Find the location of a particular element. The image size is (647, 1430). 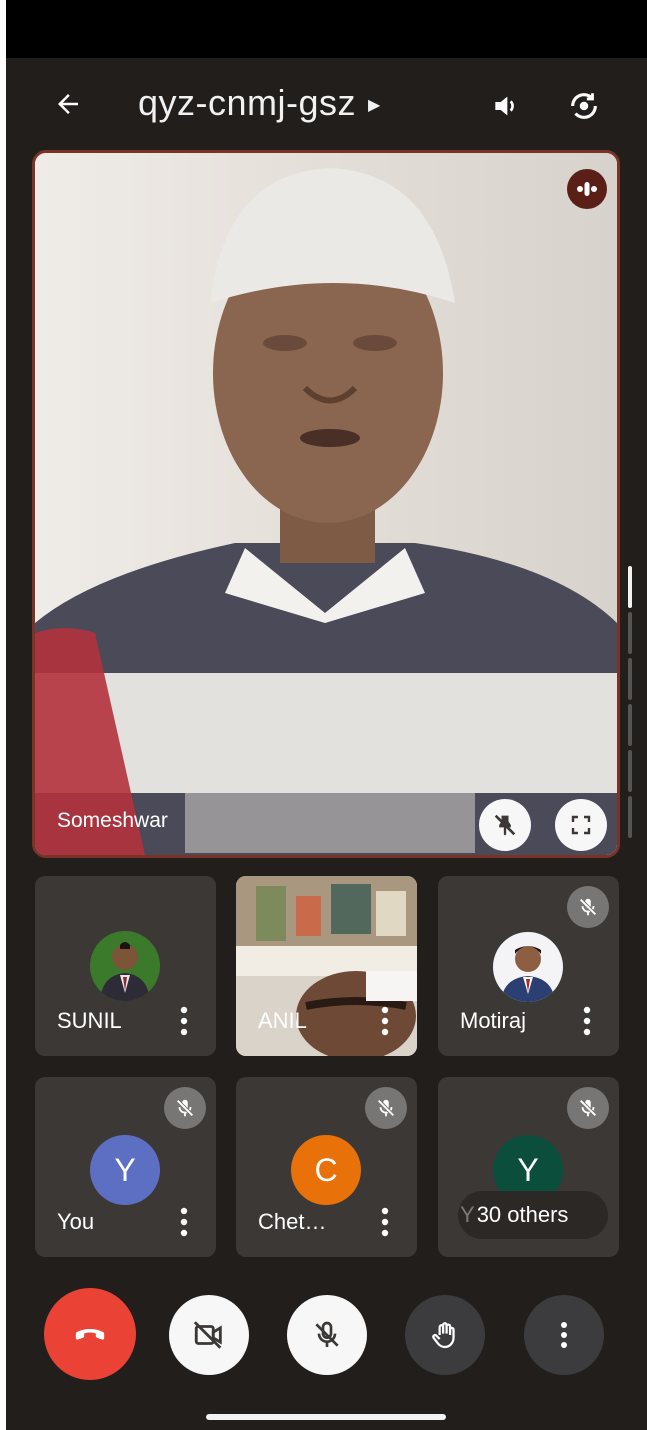

participant-tile: Y Y 30 others is located at coordinates (528, 1167).